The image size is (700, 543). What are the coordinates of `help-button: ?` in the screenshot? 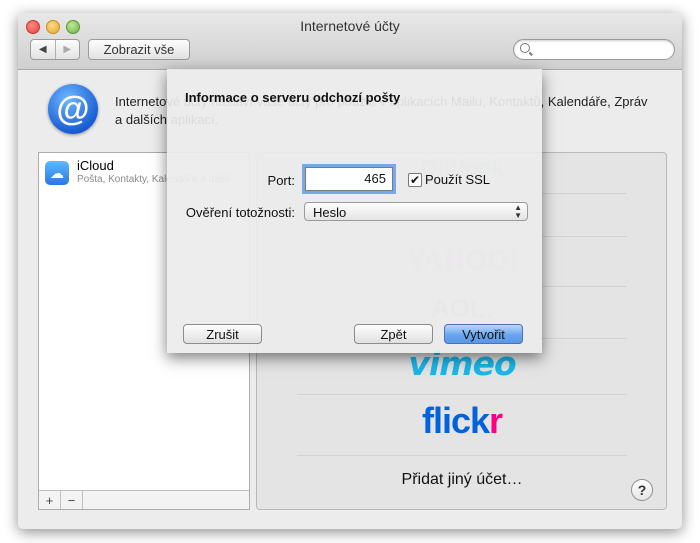 It's located at (642, 490).